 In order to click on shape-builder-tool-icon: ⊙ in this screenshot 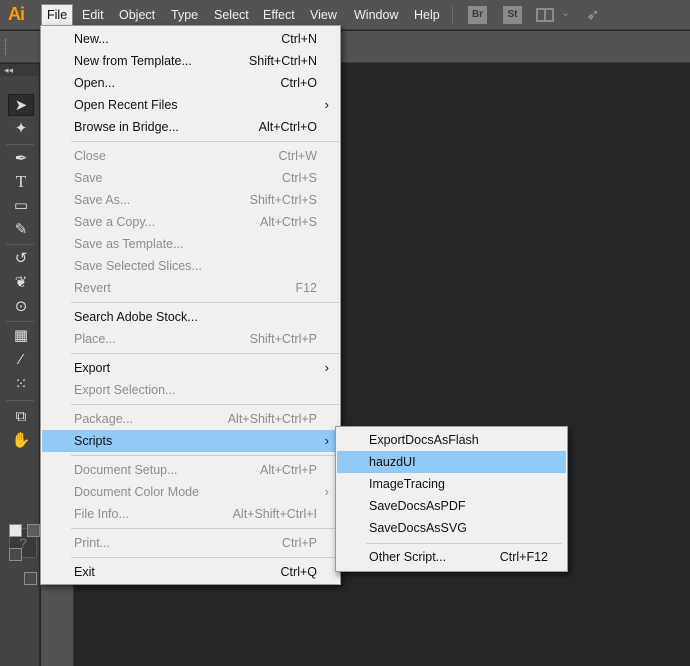, I will do `click(21, 307)`.